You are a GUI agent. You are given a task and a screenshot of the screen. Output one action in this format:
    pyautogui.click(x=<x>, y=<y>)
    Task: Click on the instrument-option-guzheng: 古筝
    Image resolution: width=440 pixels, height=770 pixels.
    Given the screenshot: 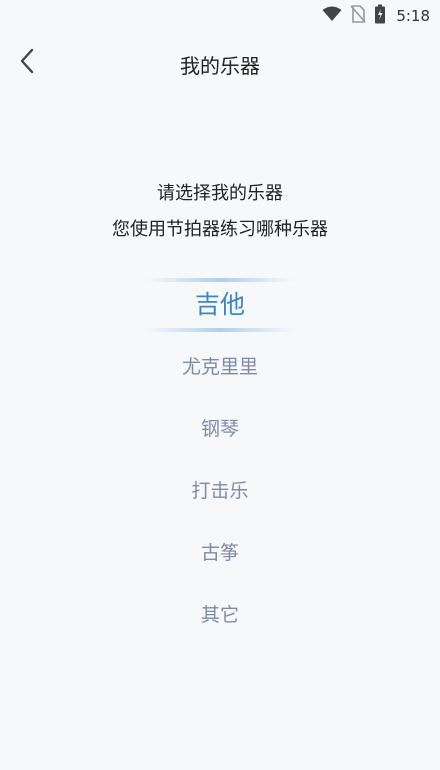 What is the action you would take?
    pyautogui.click(x=220, y=551)
    